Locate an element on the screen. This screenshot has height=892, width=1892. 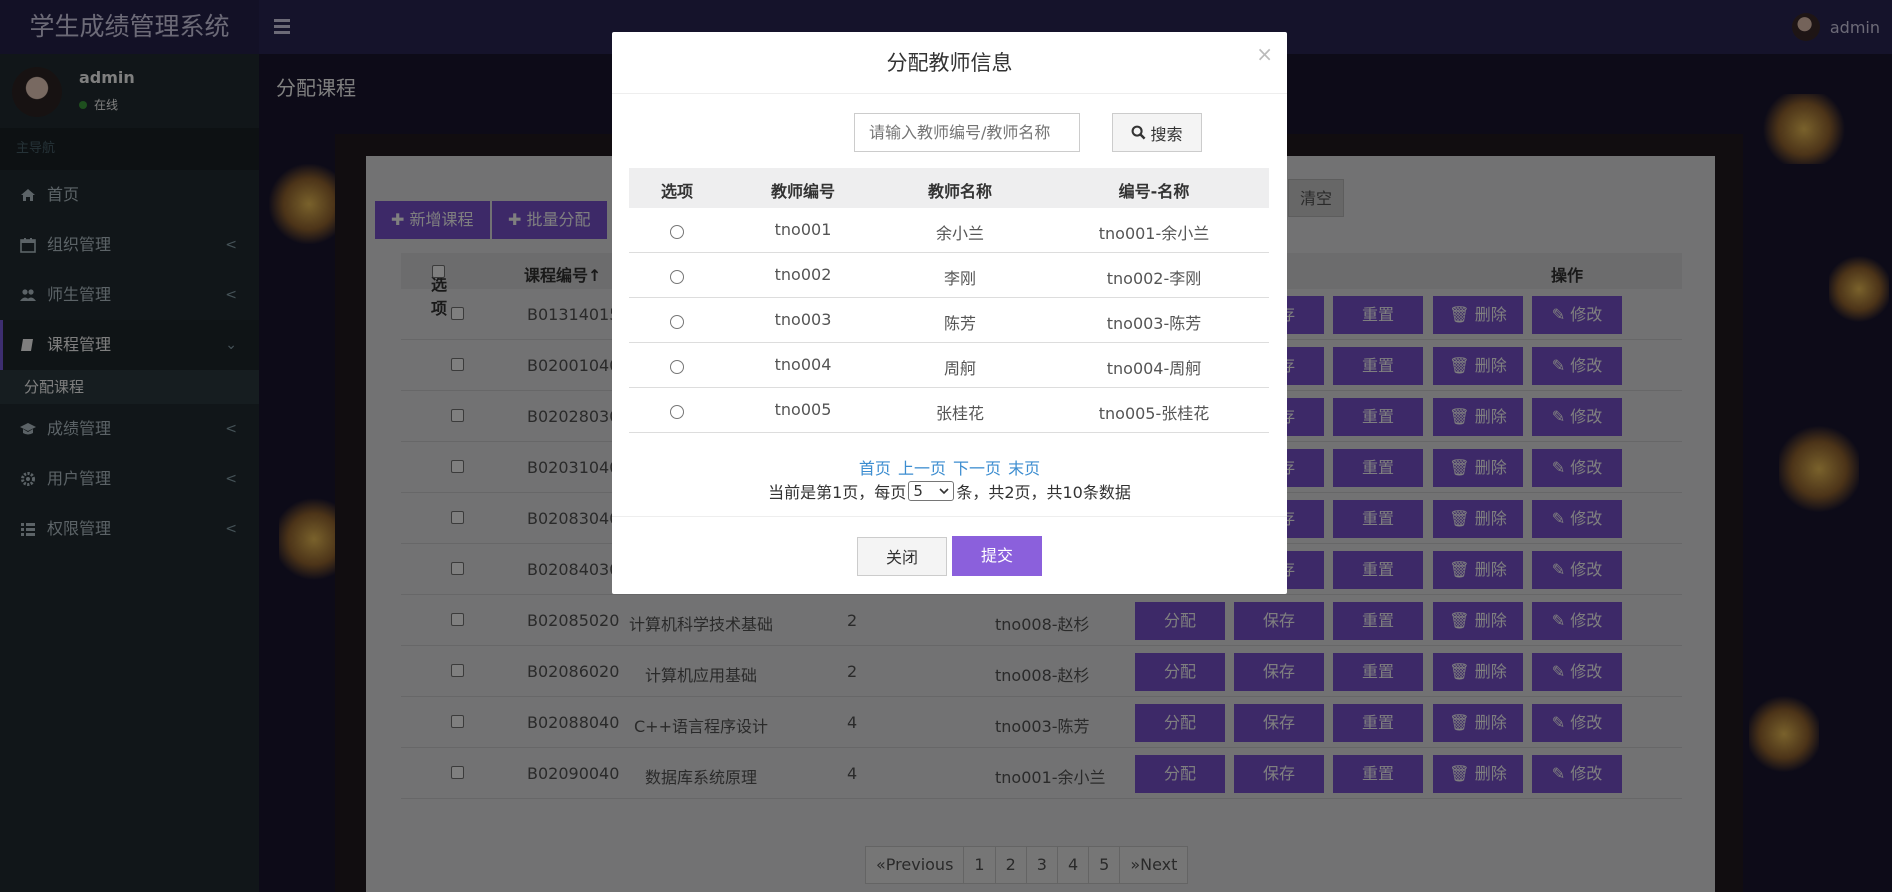
search-button: 搜索 is located at coordinates (1157, 132).